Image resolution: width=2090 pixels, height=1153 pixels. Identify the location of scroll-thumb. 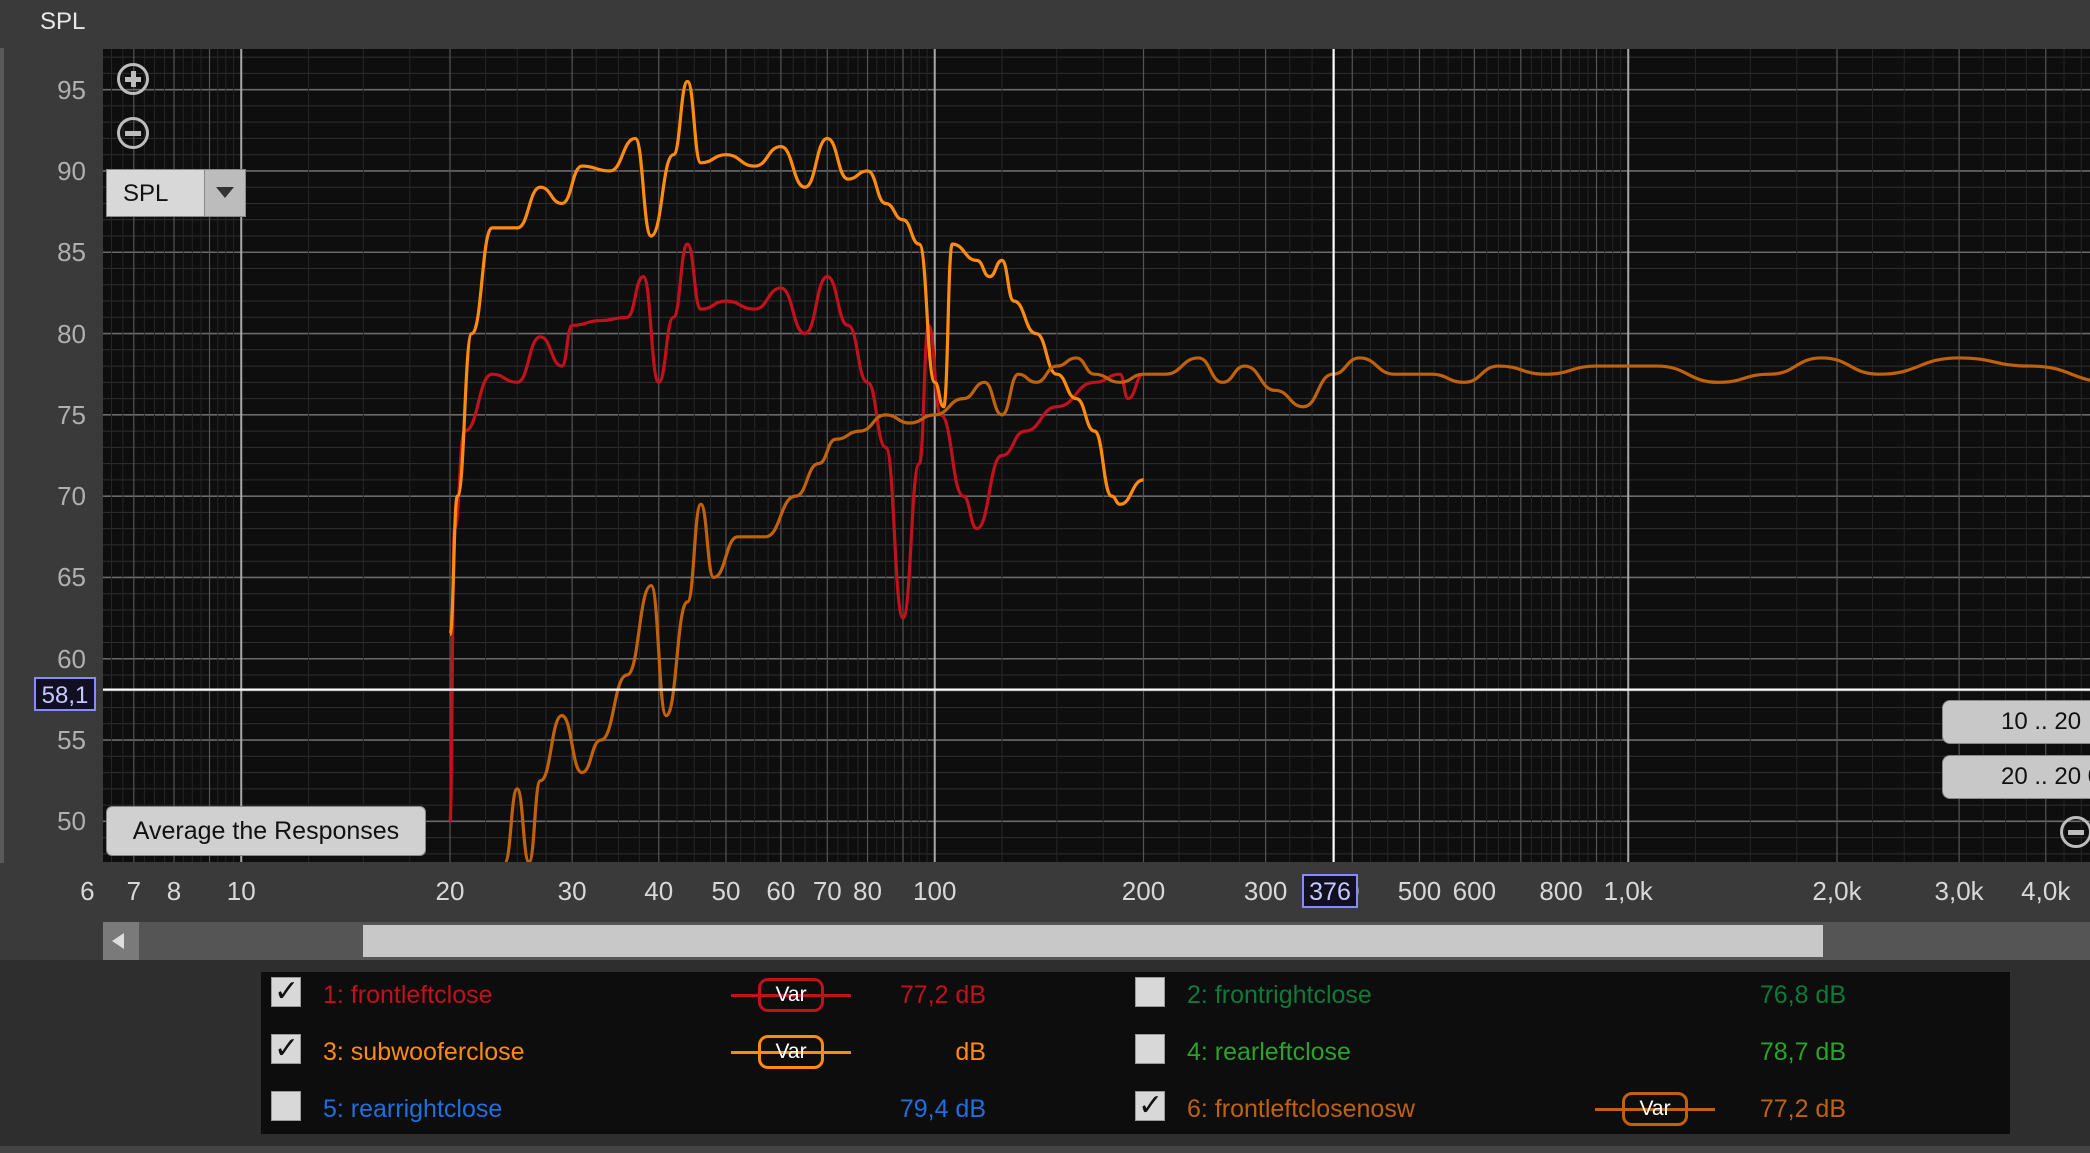
(1093, 941).